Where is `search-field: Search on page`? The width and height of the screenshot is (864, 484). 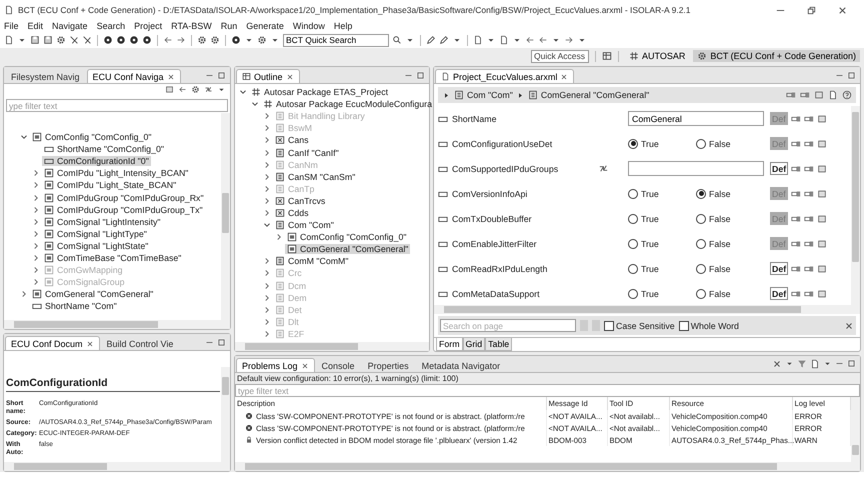 search-field: Search on page is located at coordinates (508, 325).